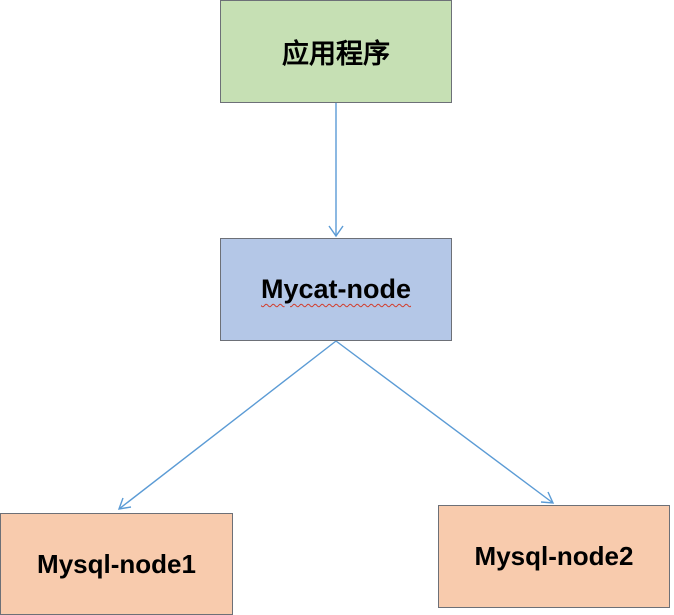 The height and width of the screenshot is (615, 674). Describe the element at coordinates (336, 170) in the screenshot. I see `edge-app-to-mycat` at that location.